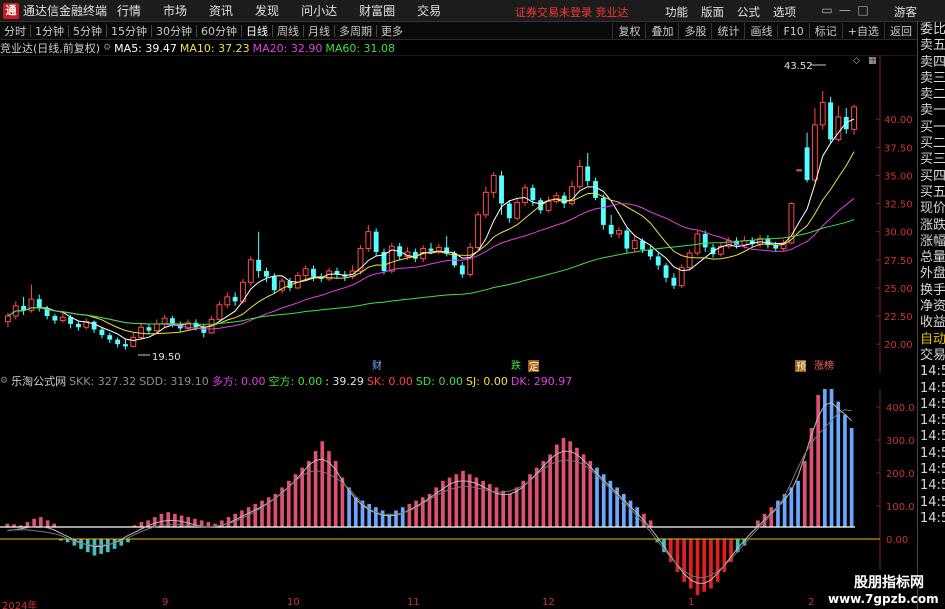  What do you see at coordinates (898, 345) in the screenshot?
I see `price-tick-label: 20.00` at bounding box center [898, 345].